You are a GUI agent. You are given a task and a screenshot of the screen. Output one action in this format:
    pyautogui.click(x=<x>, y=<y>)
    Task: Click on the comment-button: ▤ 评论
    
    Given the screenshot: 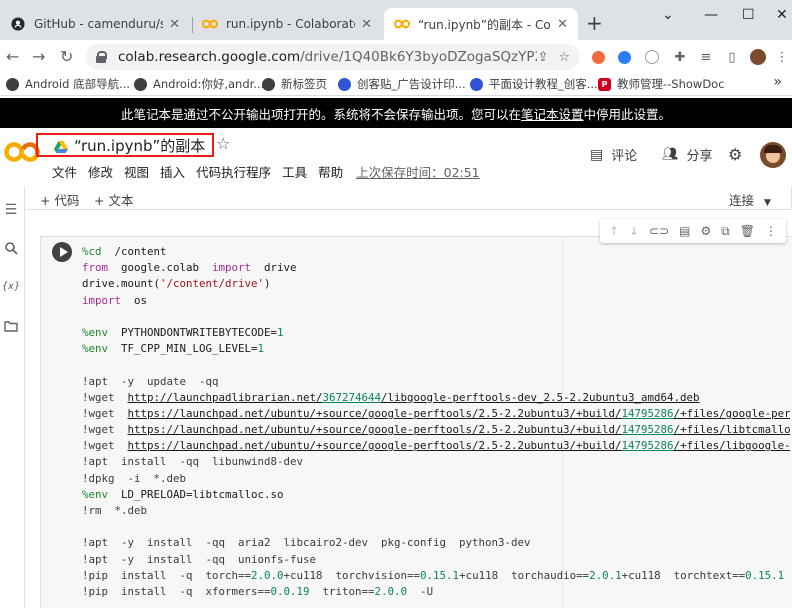 What is the action you would take?
    pyautogui.click(x=613, y=155)
    